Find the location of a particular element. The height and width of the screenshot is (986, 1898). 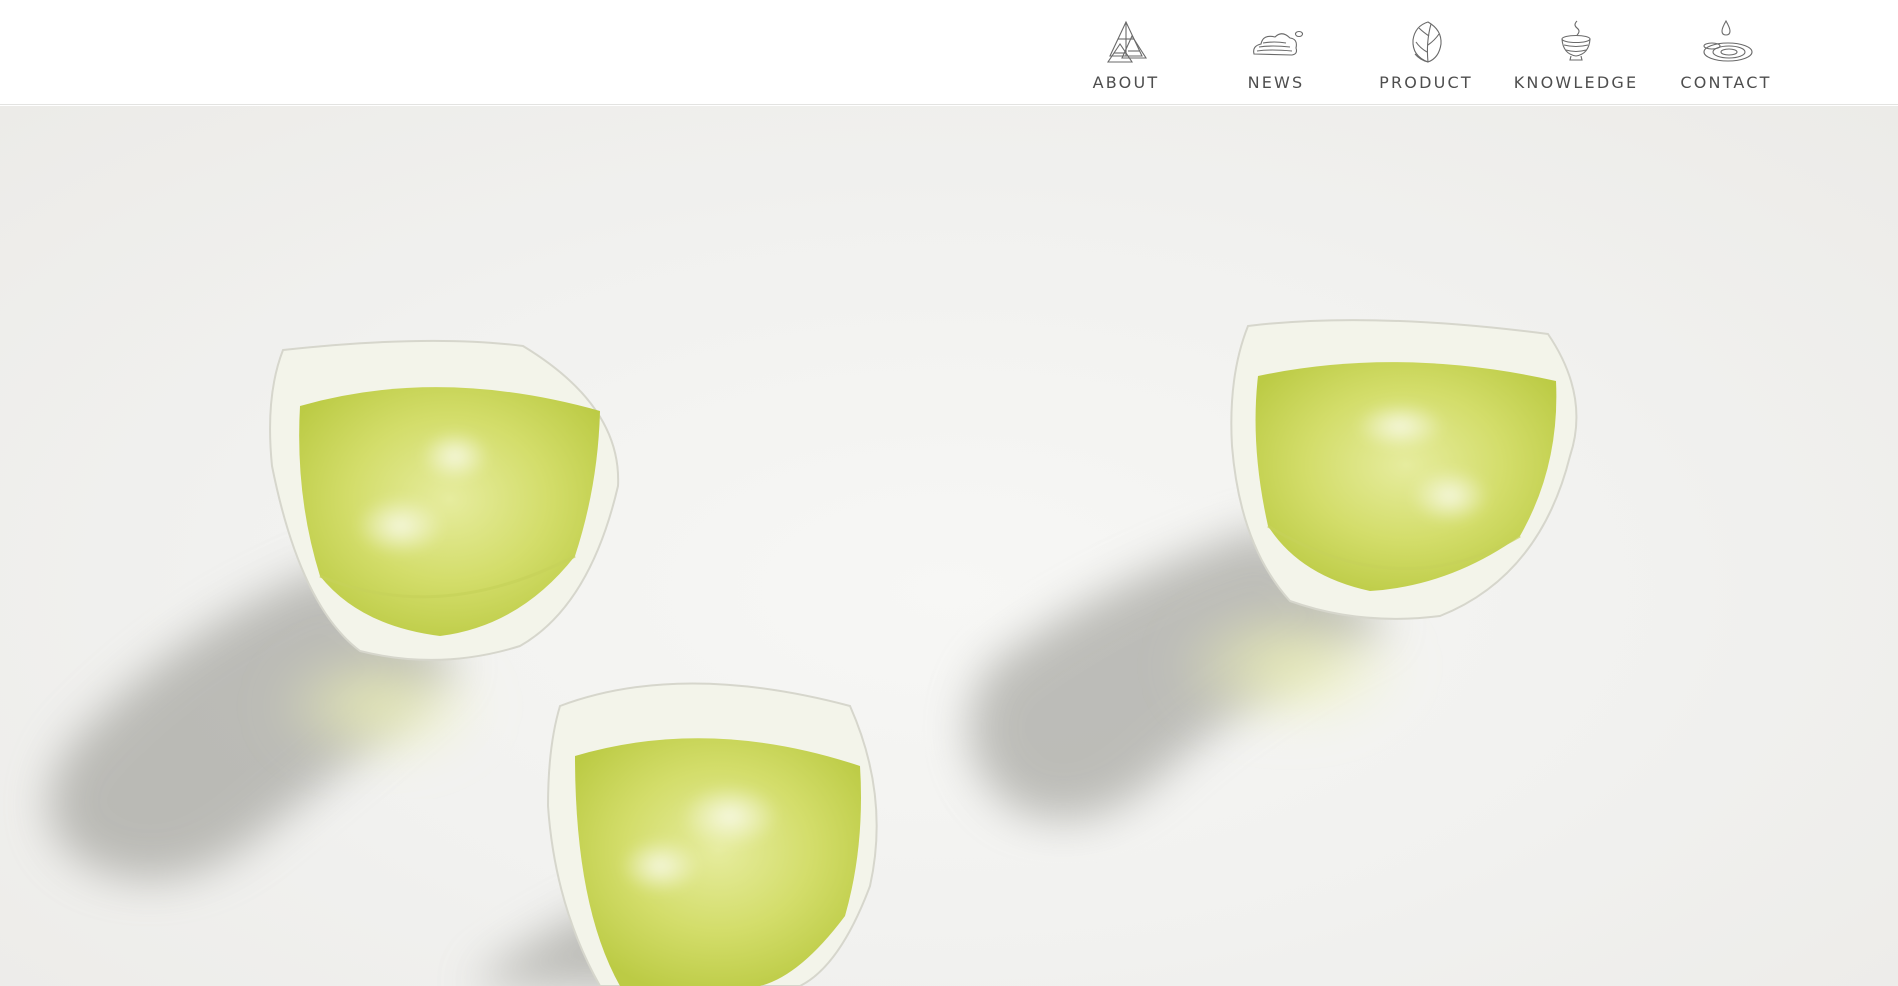

nav-label-news: NEWS is located at coordinates (1276, 82).